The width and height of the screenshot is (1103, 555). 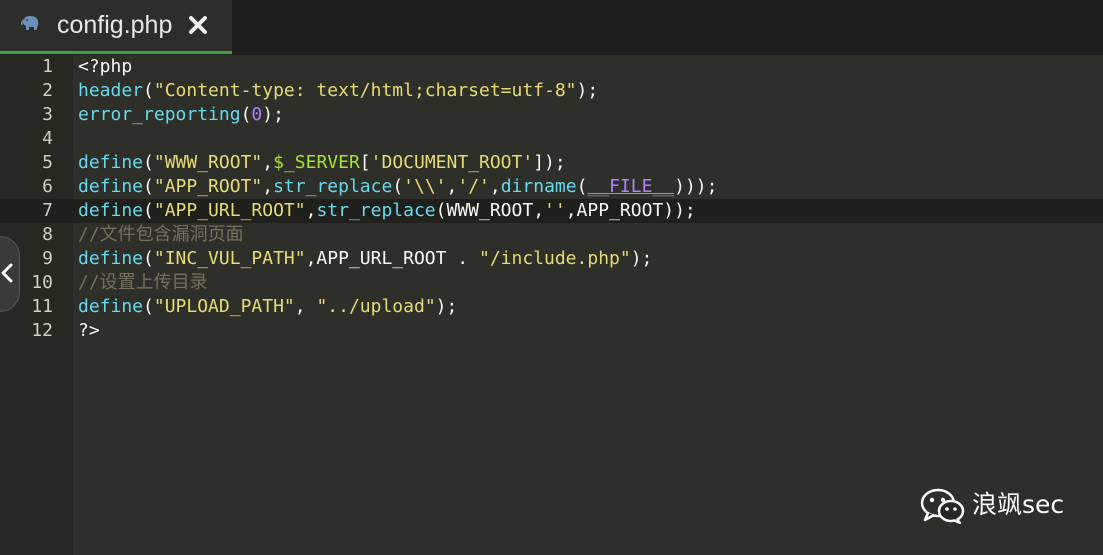 I want to click on code-line: //文件包含漏洞页面, so click(x=161, y=235).